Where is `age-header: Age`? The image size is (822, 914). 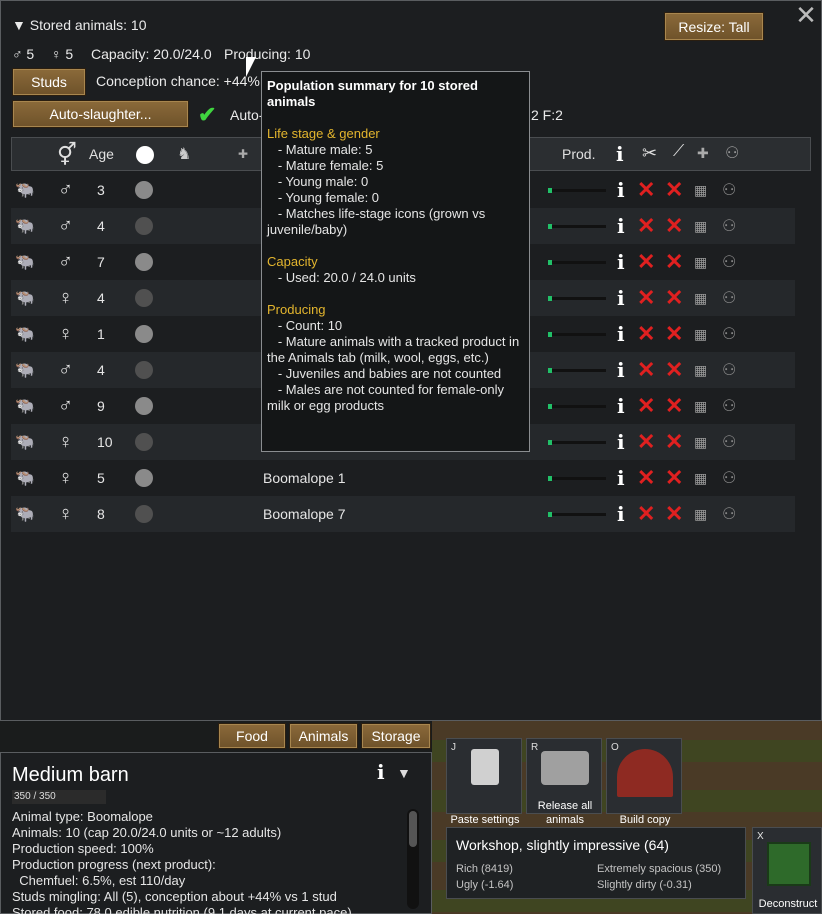 age-header: Age is located at coordinates (101, 154).